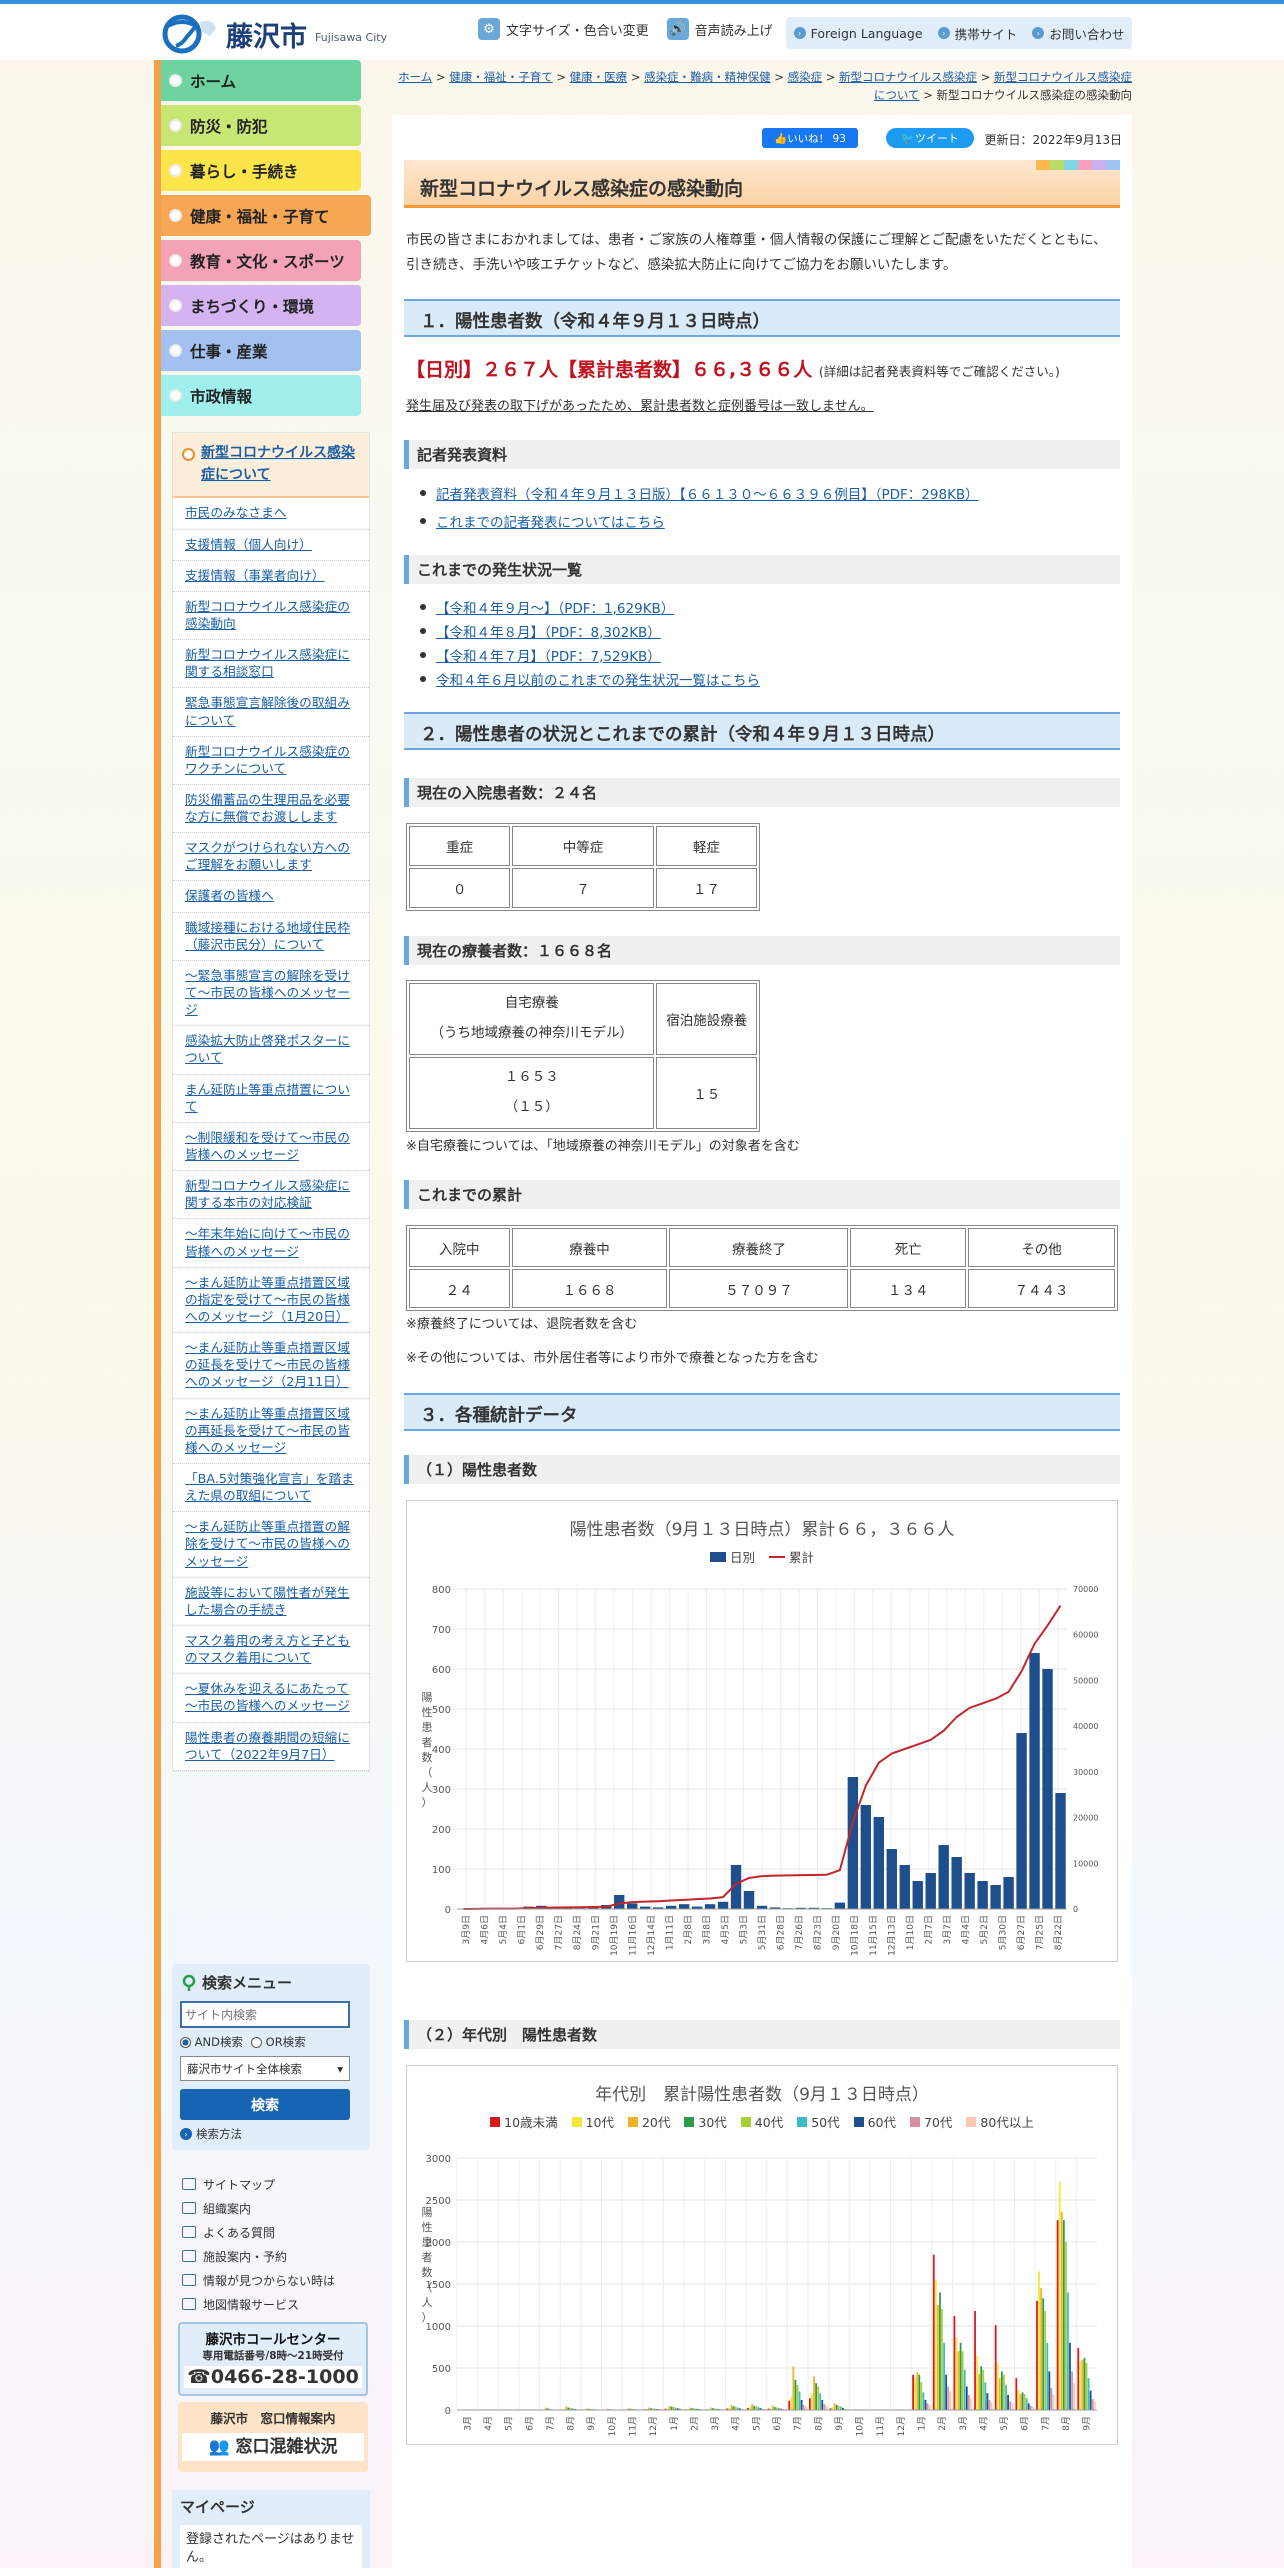 Image resolution: width=1284 pixels, height=2568 pixels. What do you see at coordinates (211, 2042) in the screenshot?
I see `and-search-radio: AND検索` at bounding box center [211, 2042].